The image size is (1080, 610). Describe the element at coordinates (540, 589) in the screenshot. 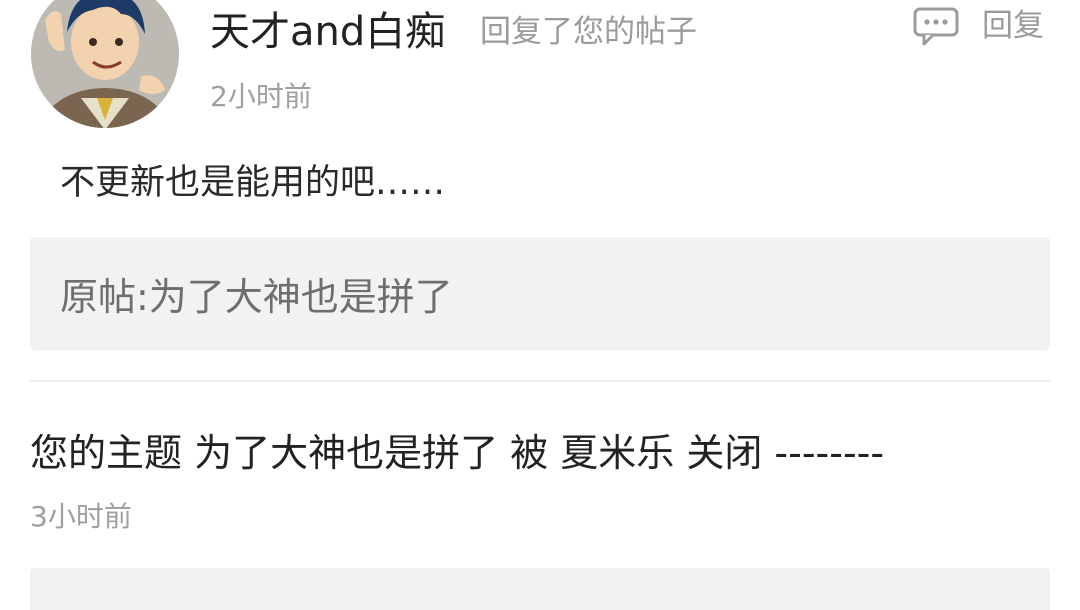

I see `notice-quote-box` at that location.